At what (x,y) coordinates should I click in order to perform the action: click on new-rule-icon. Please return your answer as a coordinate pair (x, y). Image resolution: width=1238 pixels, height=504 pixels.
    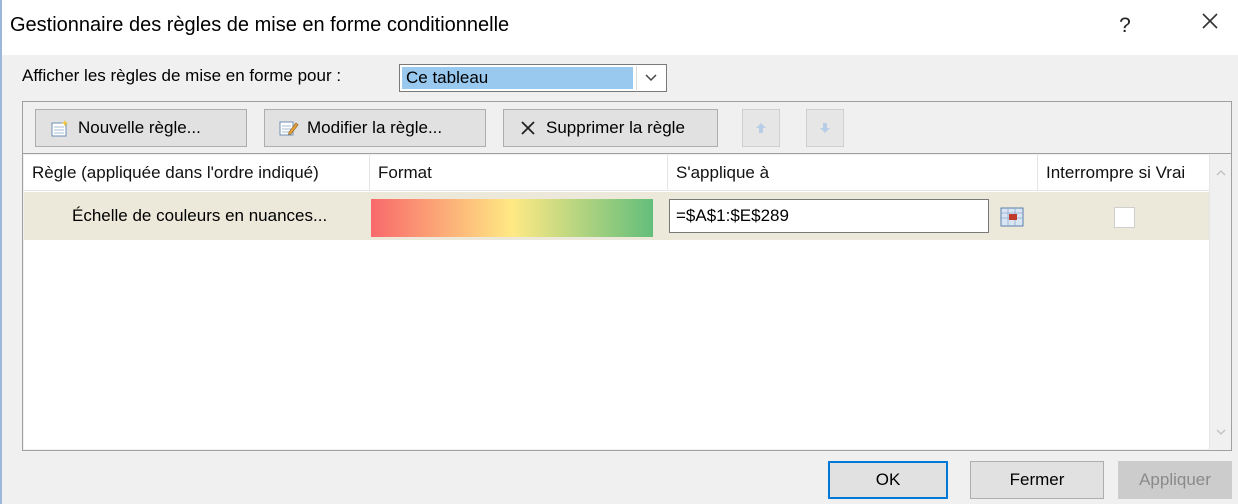
    Looking at the image, I should click on (60, 128).